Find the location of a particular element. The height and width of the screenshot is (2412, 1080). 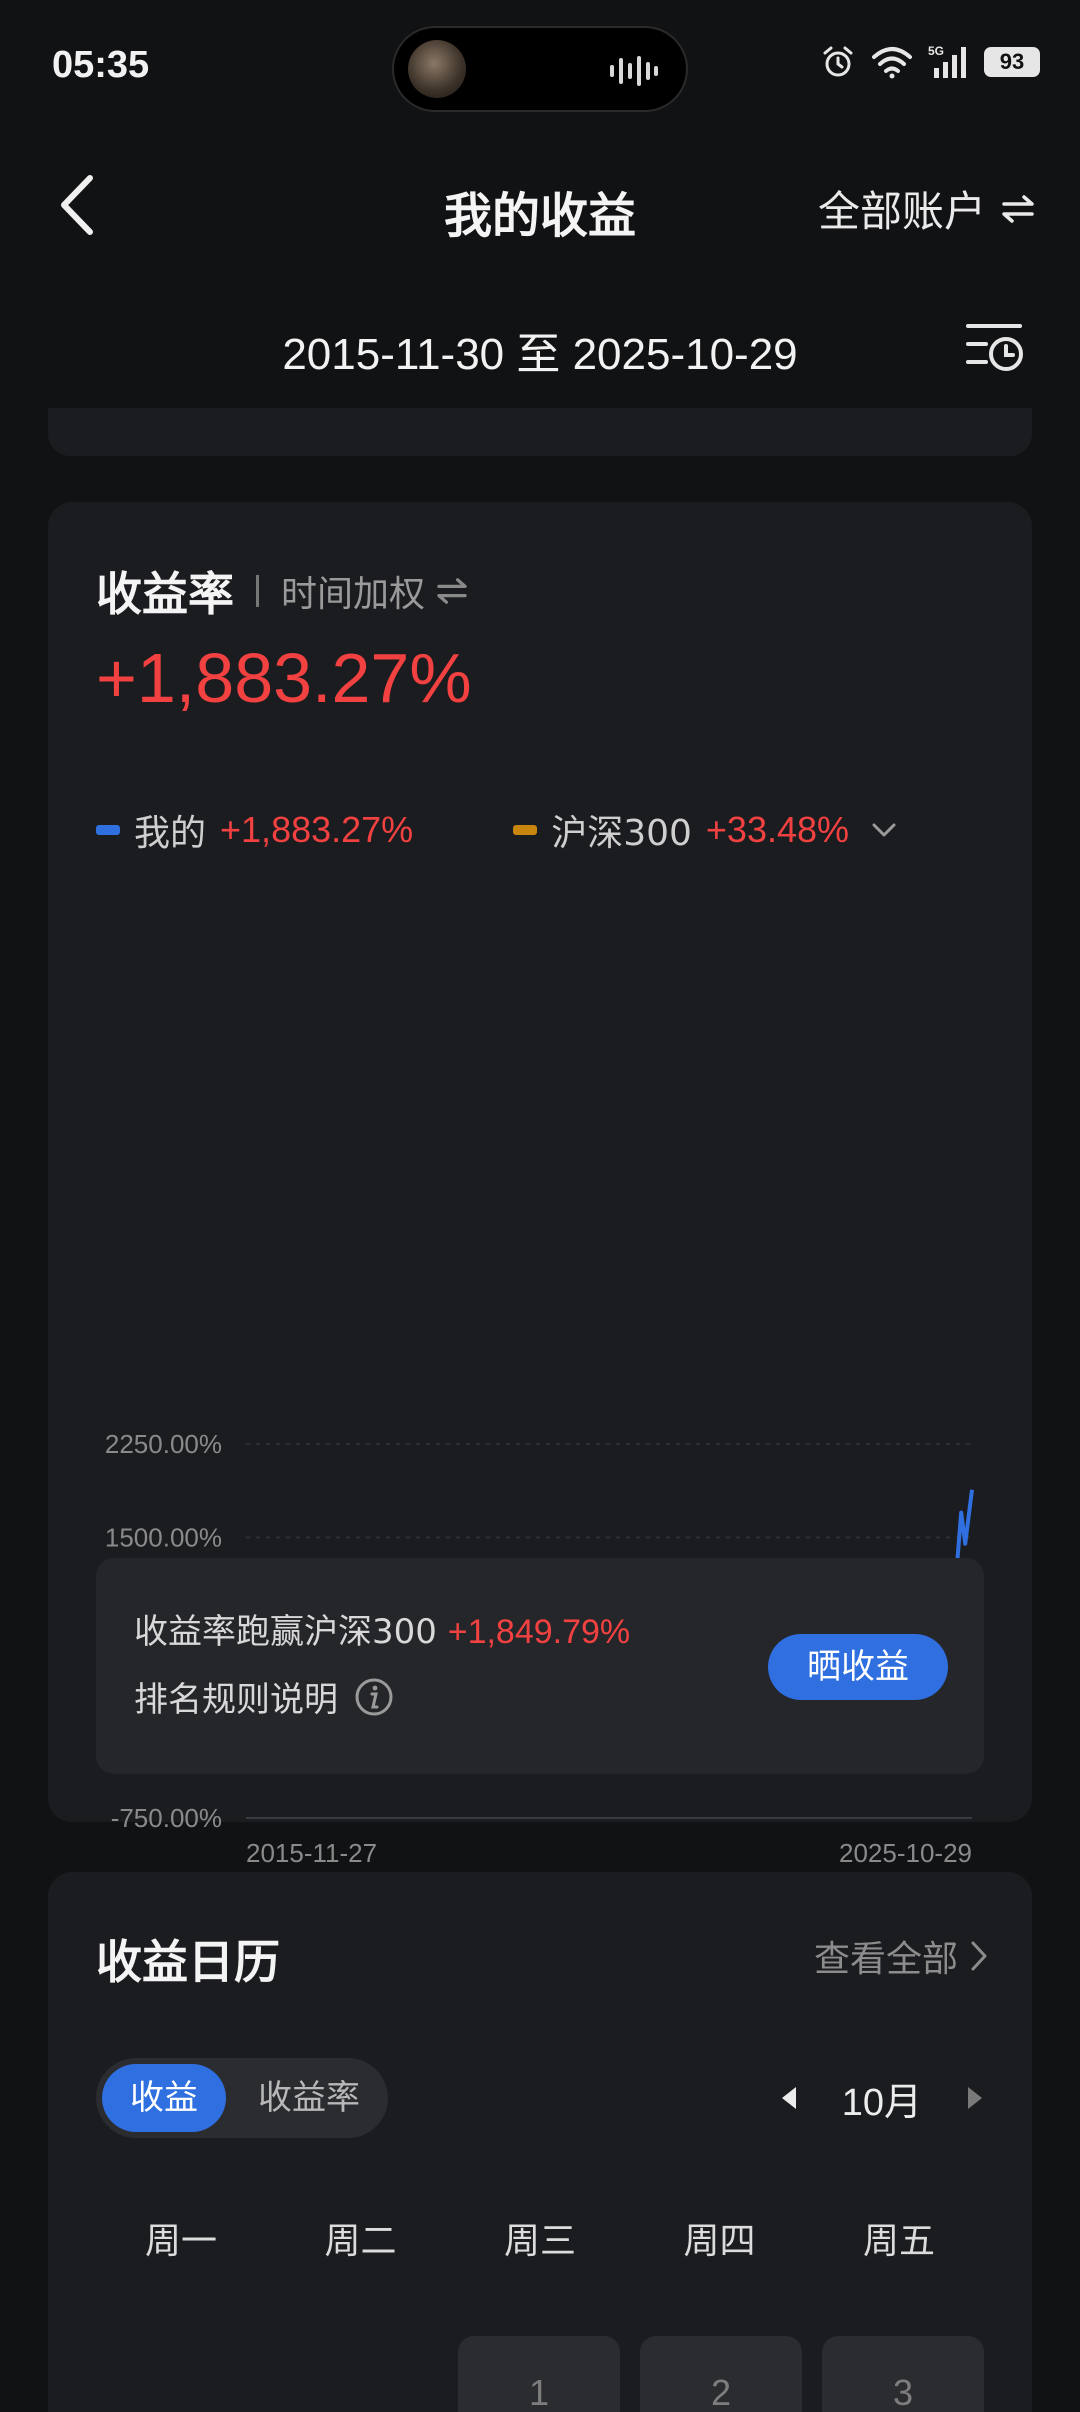

calendar-day: 2 is located at coordinates (721, 2374).